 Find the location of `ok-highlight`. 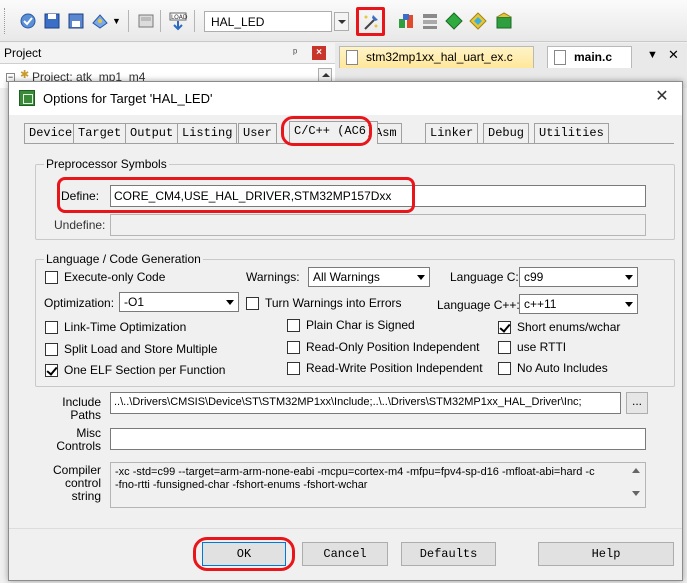

ok-highlight is located at coordinates (244, 554).